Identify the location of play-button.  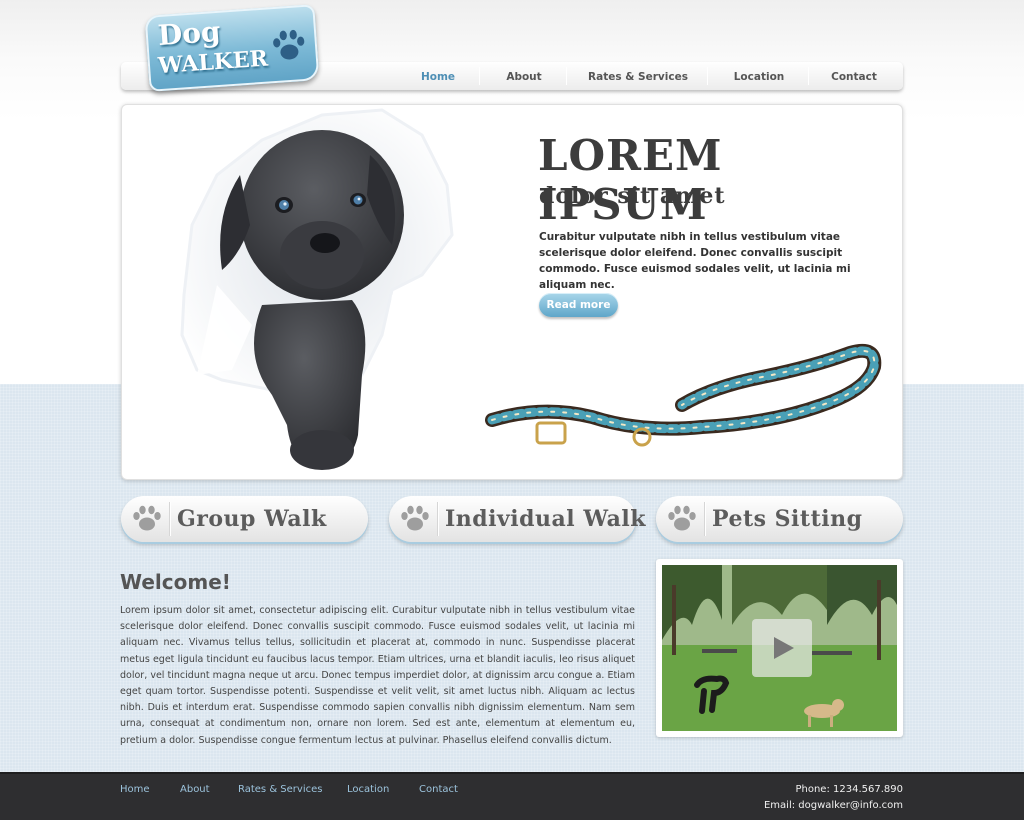
(782, 648).